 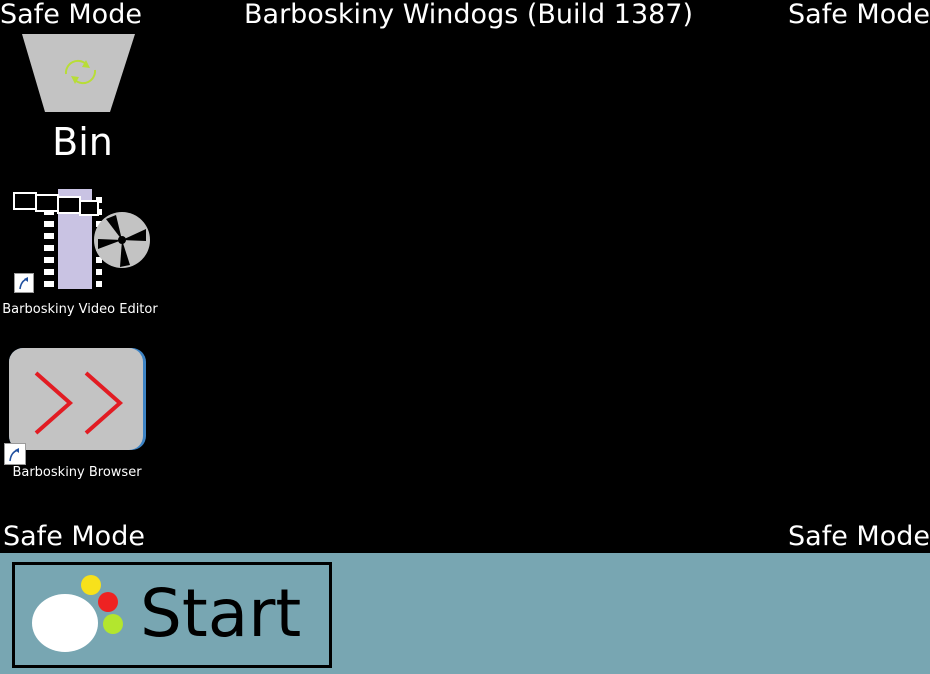 What do you see at coordinates (469, 15) in the screenshot?
I see `system-title: Barboskiny Windogs (Build 1387)` at bounding box center [469, 15].